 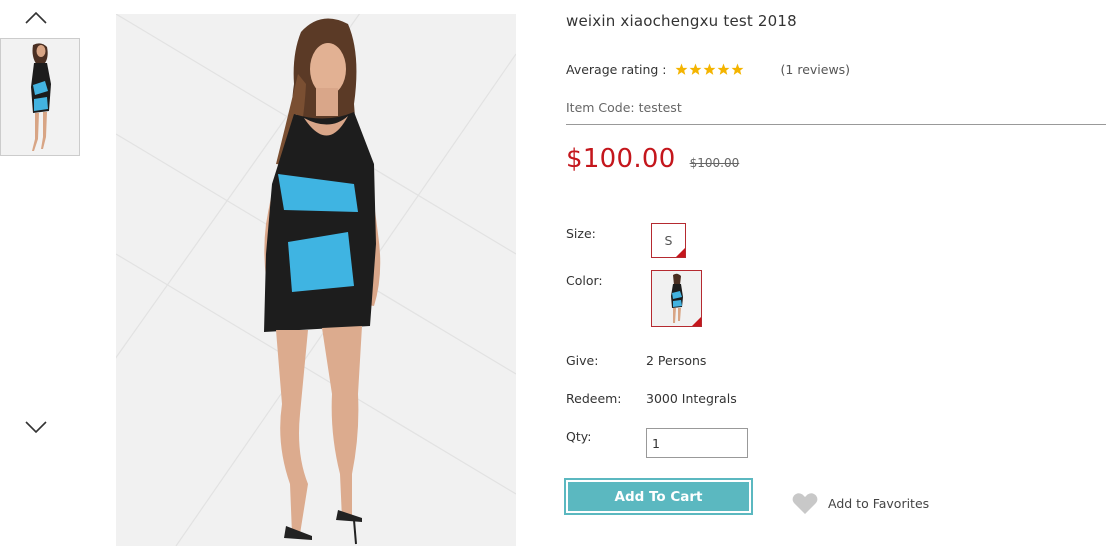 What do you see at coordinates (584, 280) in the screenshot?
I see `color-label: Color:` at bounding box center [584, 280].